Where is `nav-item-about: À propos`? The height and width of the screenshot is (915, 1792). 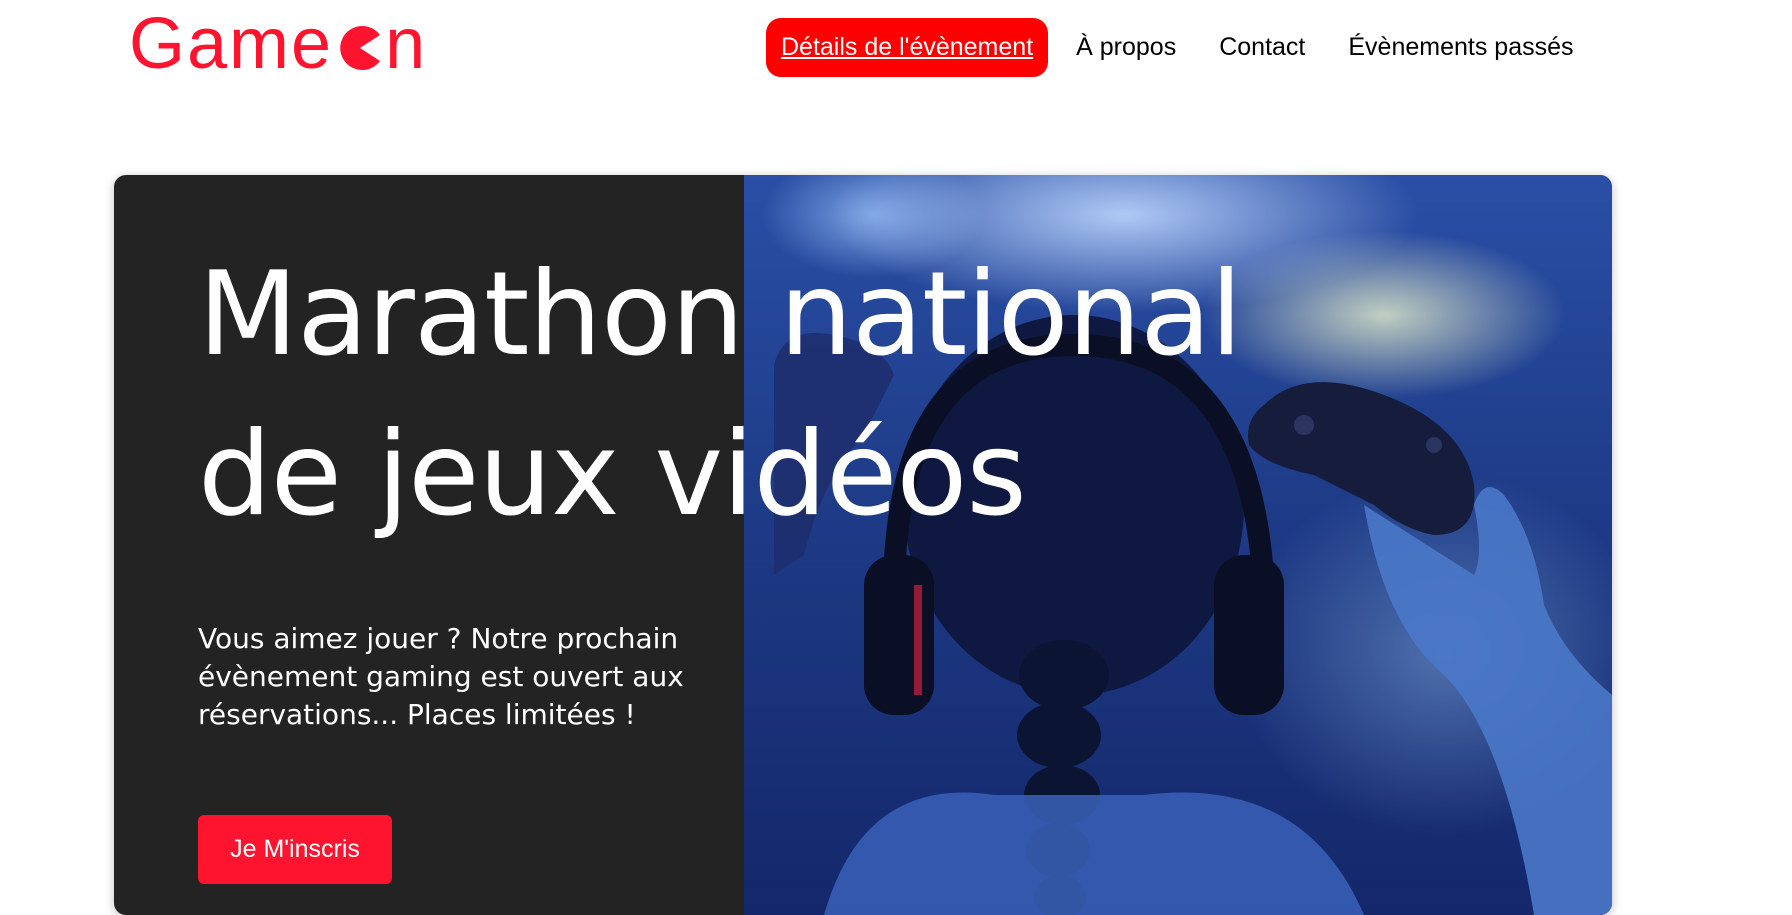
nav-item-about: À propos is located at coordinates (1126, 47).